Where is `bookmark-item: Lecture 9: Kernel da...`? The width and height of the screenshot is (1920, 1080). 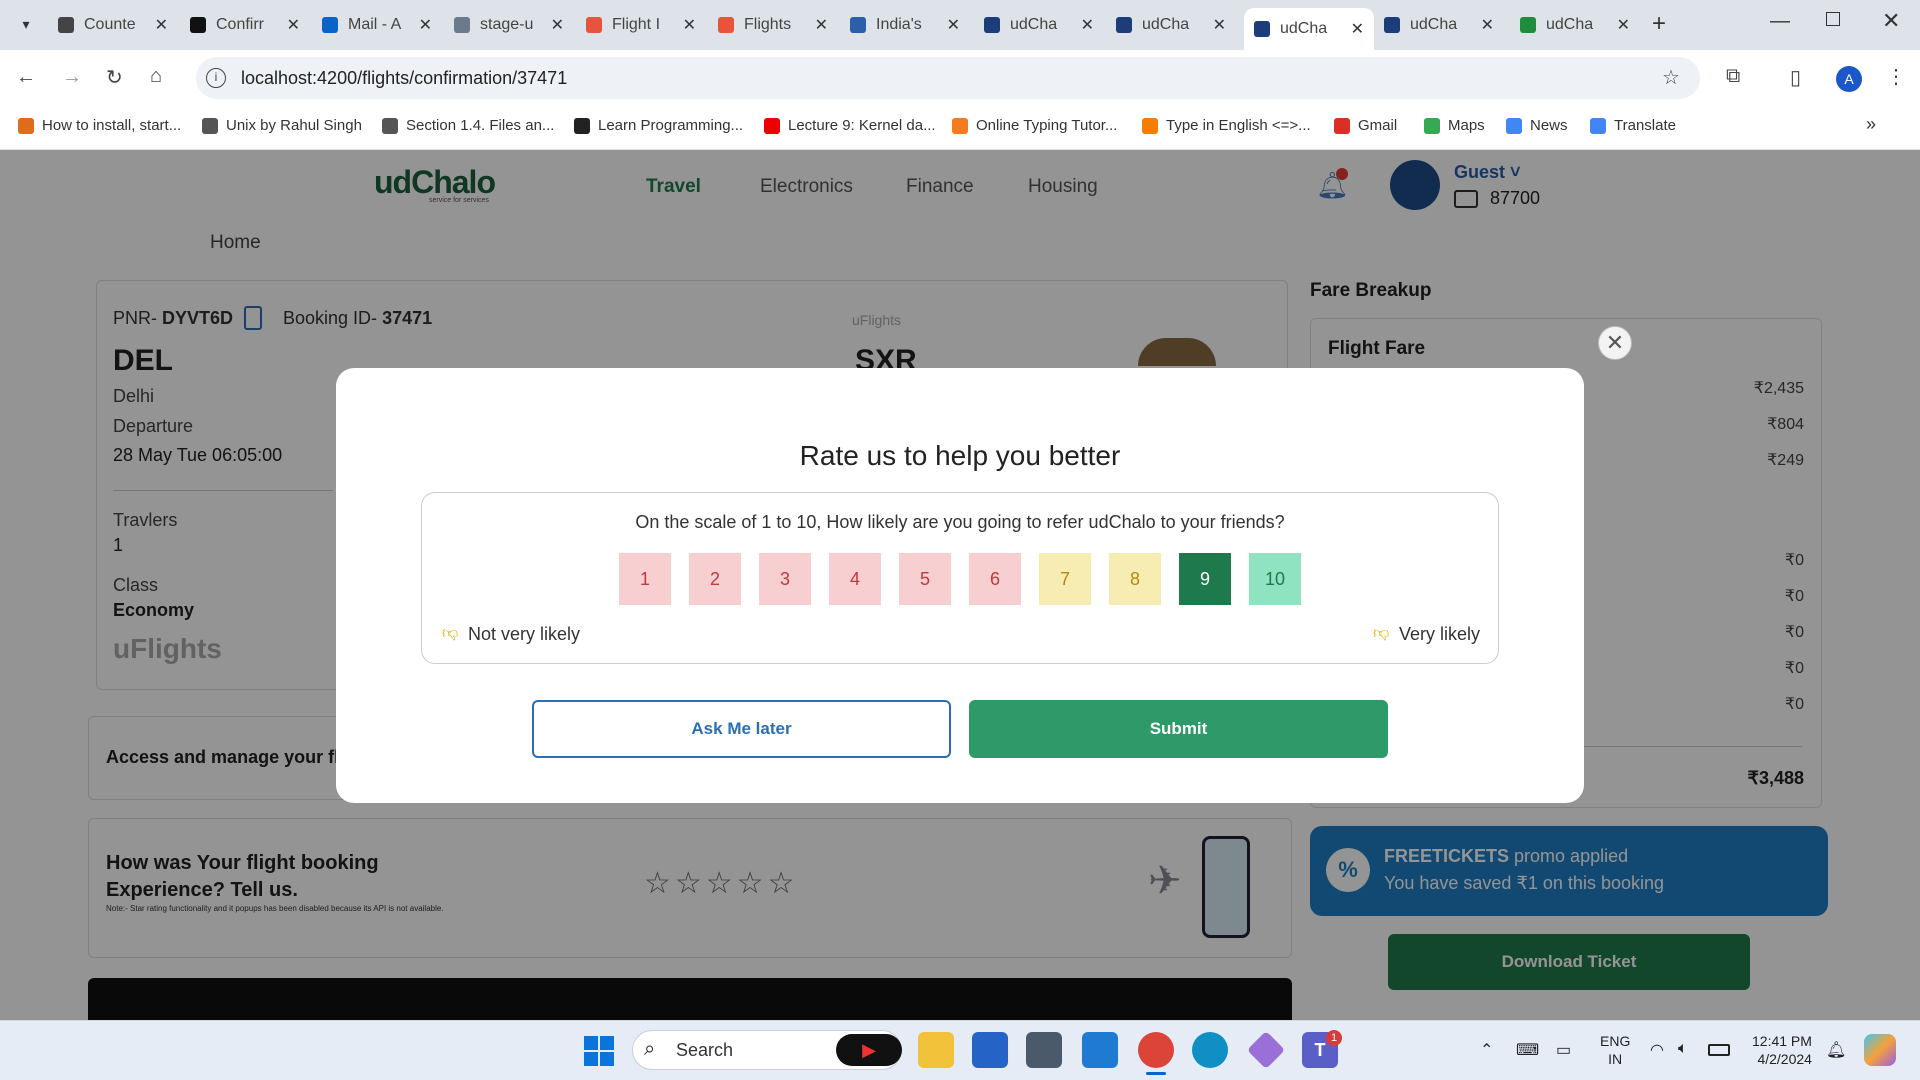 bookmark-item: Lecture 9: Kernel da... is located at coordinates (850, 125).